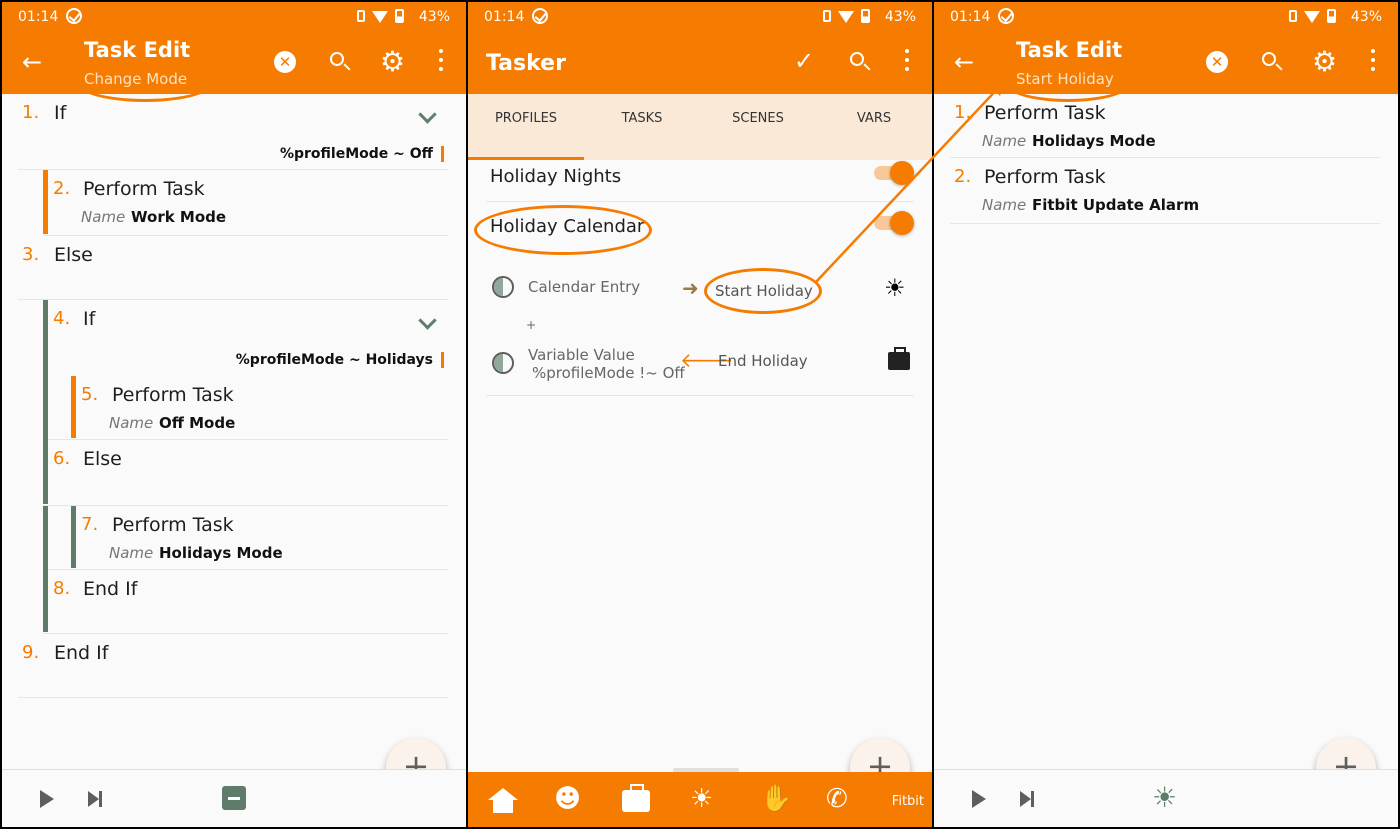 The image size is (1400, 829). I want to click on action-row: 1. If %profileMode ~ Off, so click(233, 132).